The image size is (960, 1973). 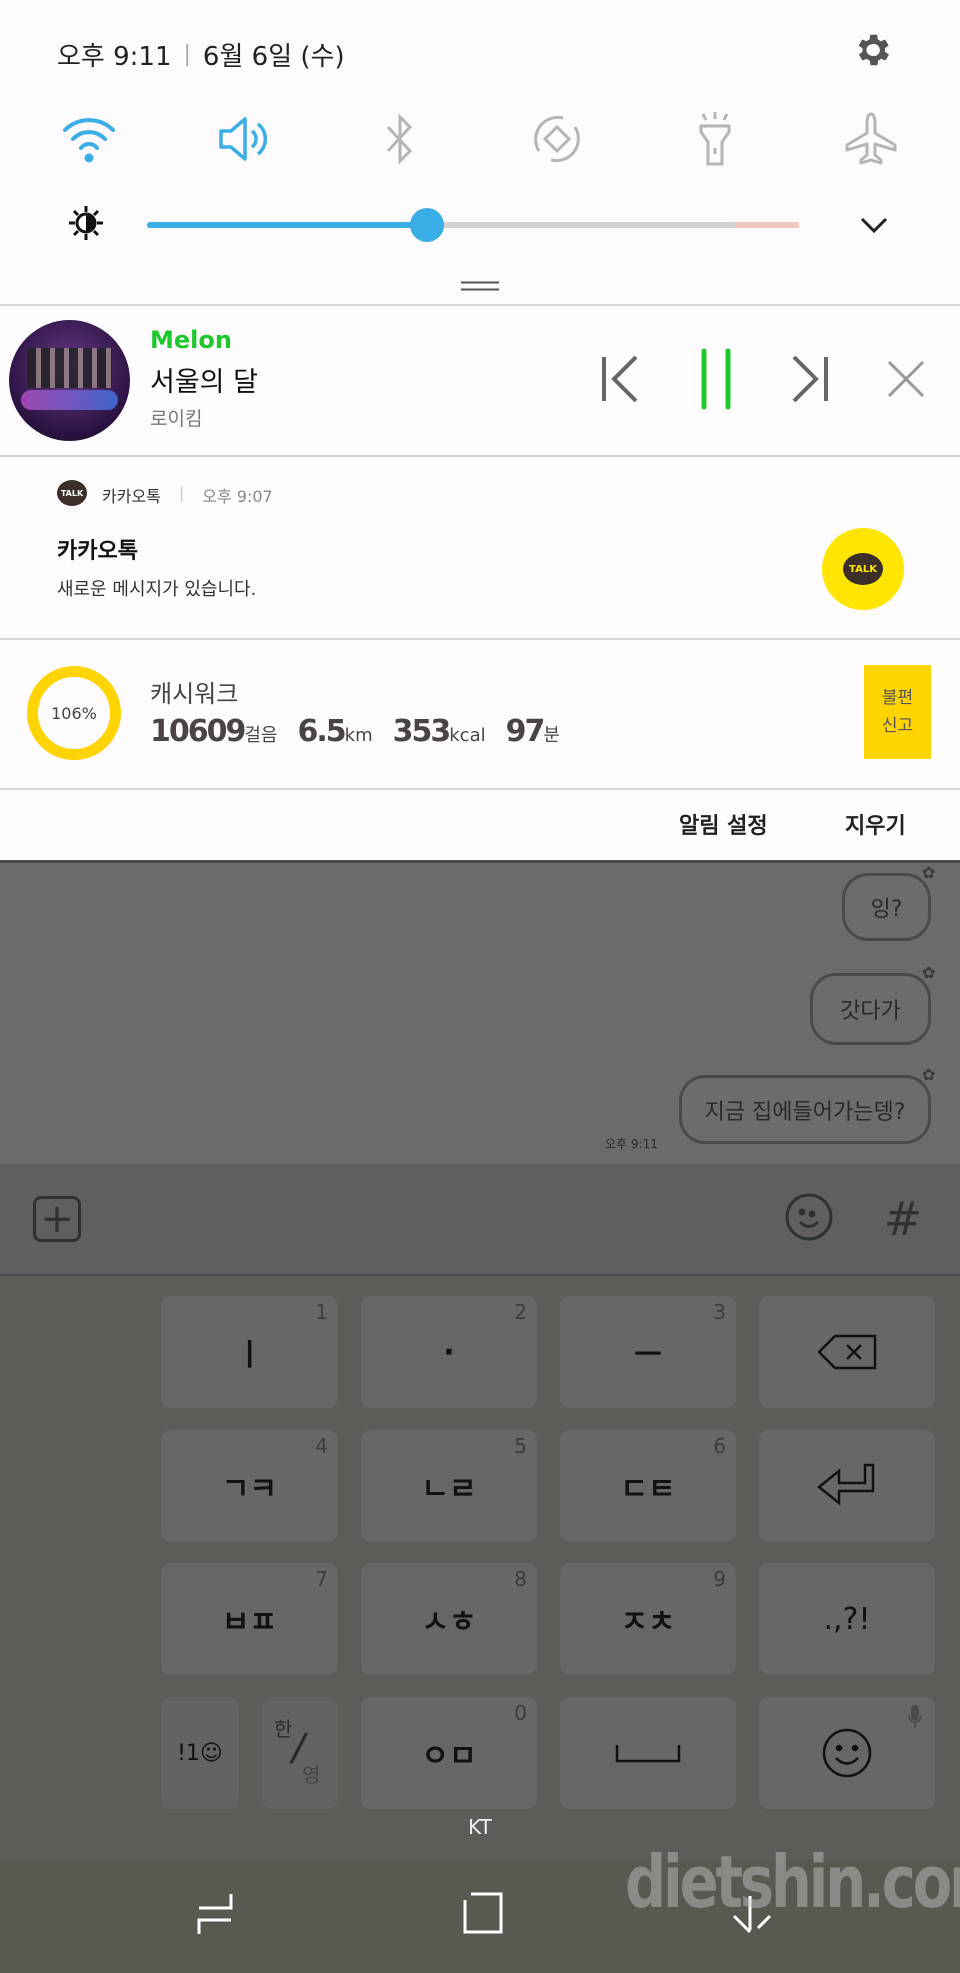 What do you see at coordinates (131, 496) in the screenshot?
I see `kakao-app-name: 카카오톡` at bounding box center [131, 496].